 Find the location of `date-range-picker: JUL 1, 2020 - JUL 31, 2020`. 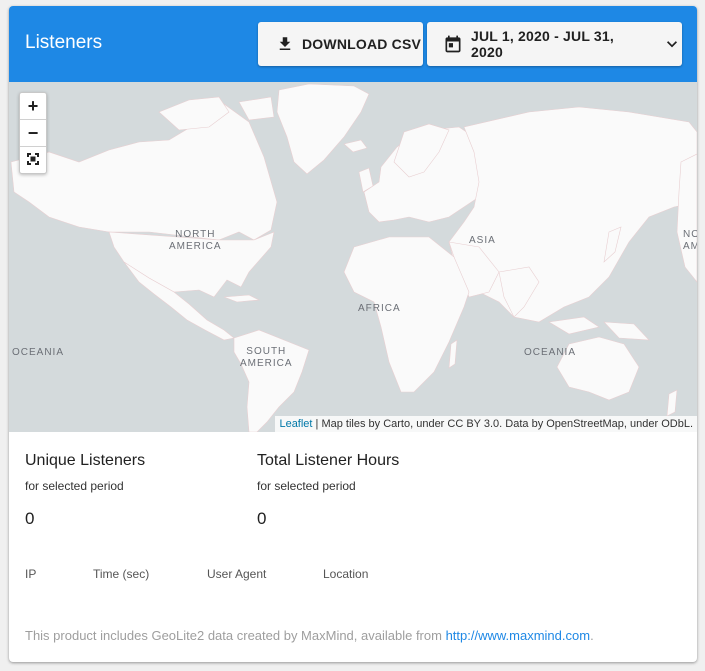

date-range-picker: JUL 1, 2020 - JUL 31, 2020 is located at coordinates (554, 44).